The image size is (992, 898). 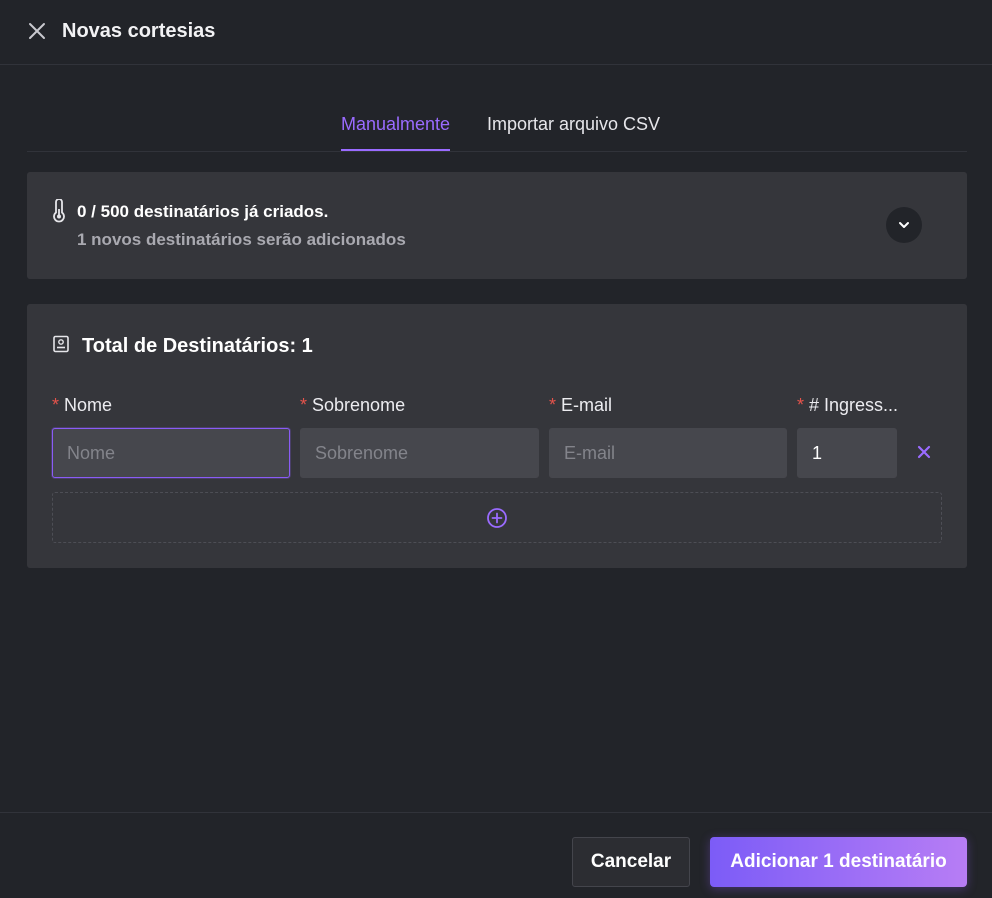 What do you see at coordinates (61, 344) in the screenshot?
I see `contact-card-icon` at bounding box center [61, 344].